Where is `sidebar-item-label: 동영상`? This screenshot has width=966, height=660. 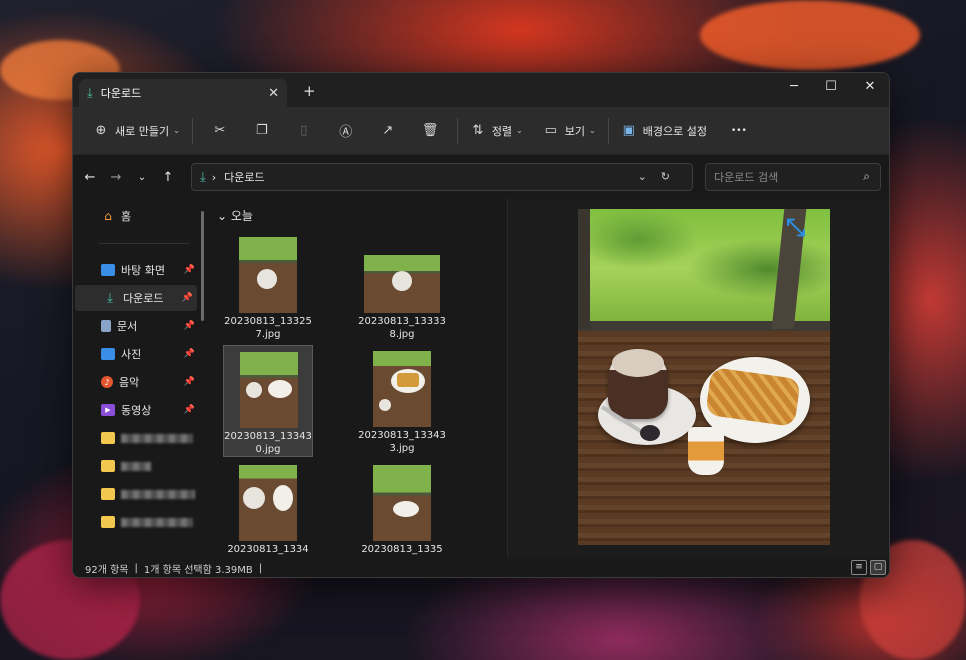
sidebar-item-label: 동영상 is located at coordinates (136, 410).